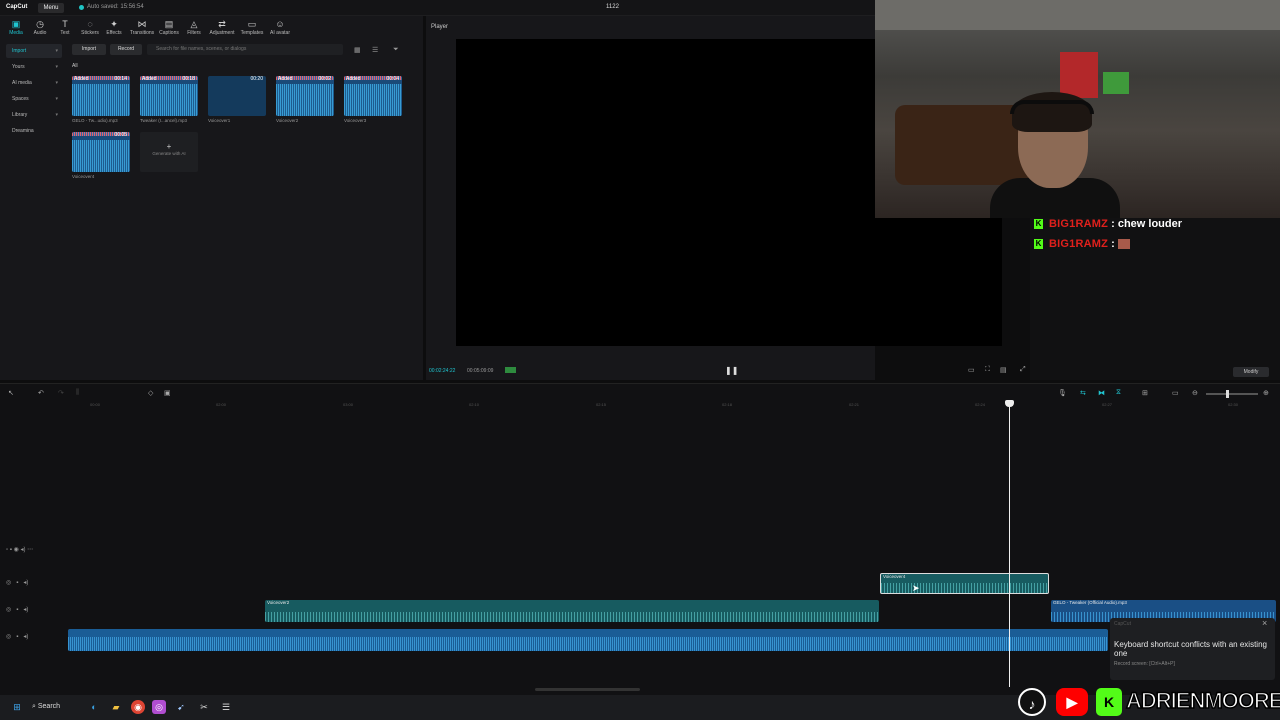  Describe the element at coordinates (1052, 107) in the screenshot. I see `headset-icon` at that location.